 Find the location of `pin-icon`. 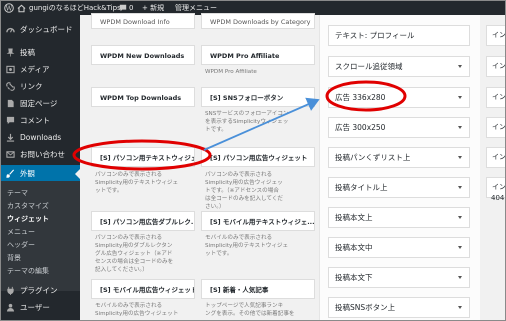

pin-icon is located at coordinates (10, 52).